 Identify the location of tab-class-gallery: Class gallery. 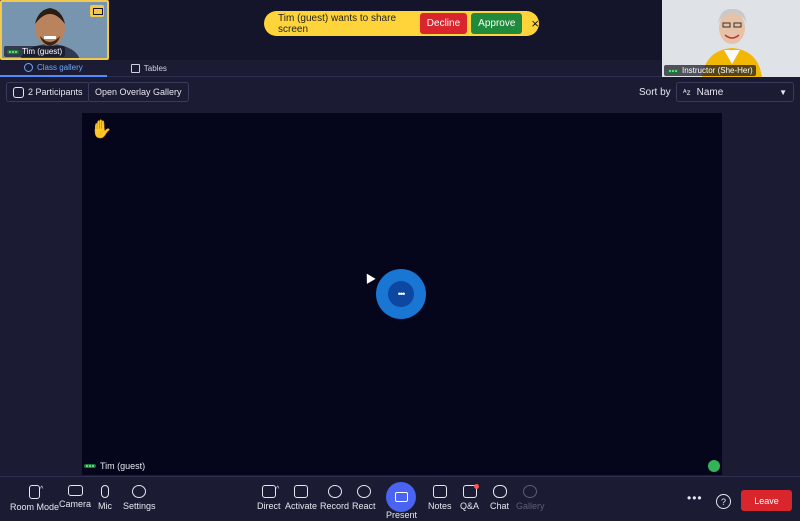
(53, 68).